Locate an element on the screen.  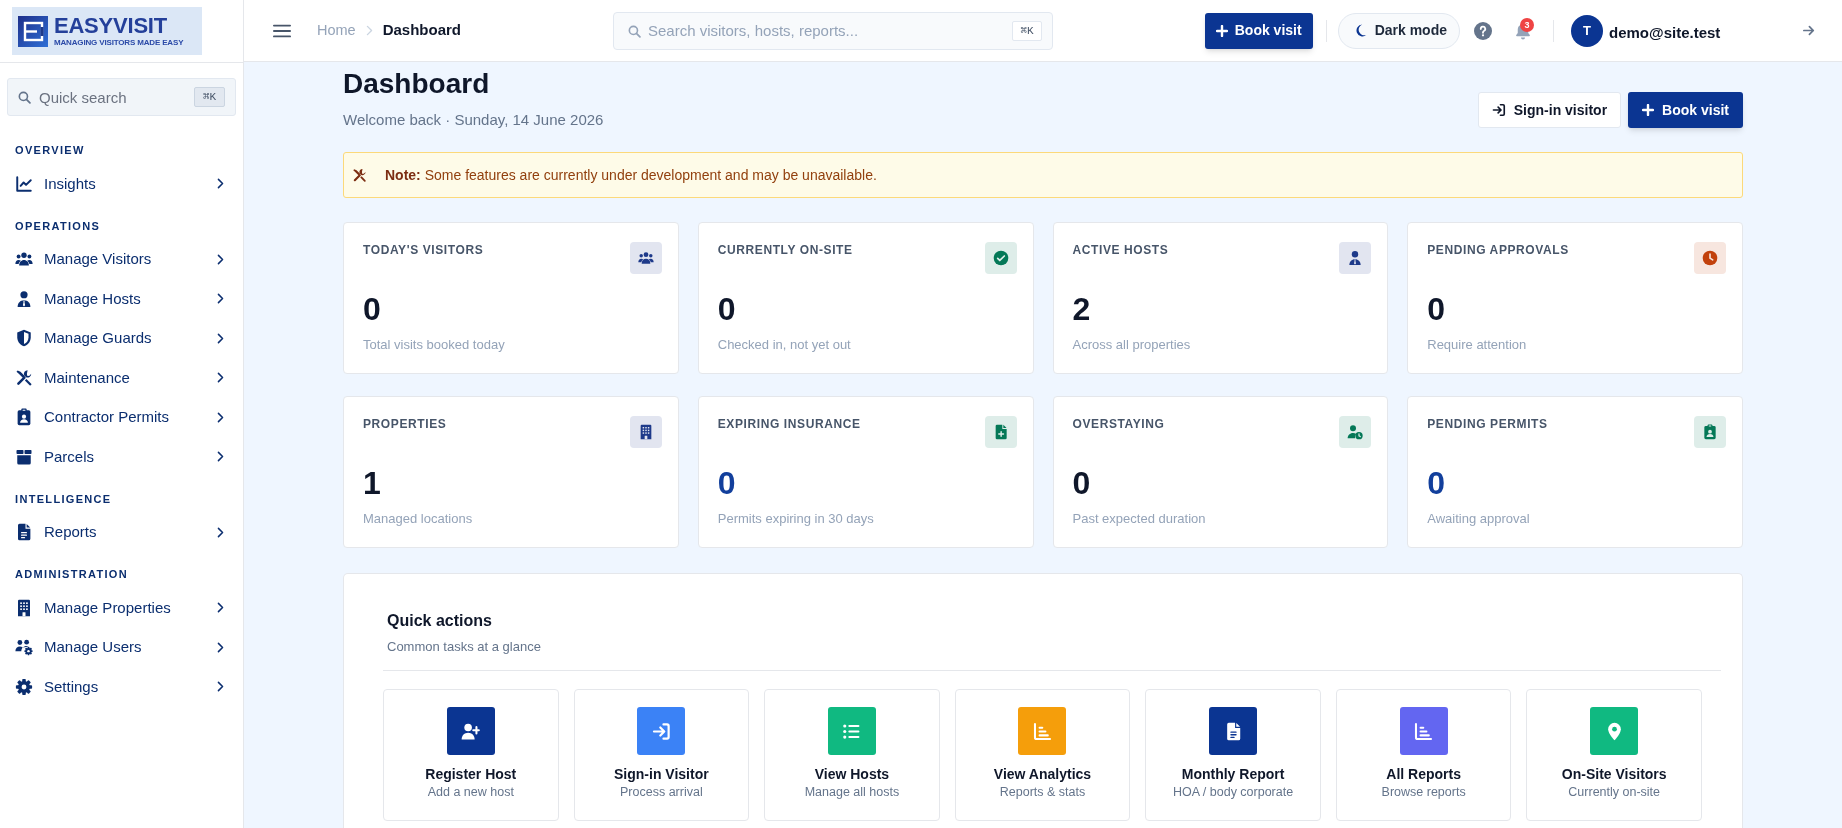
quick-action-tile: Monthly Report HOA / body corporate is located at coordinates (1233, 755).